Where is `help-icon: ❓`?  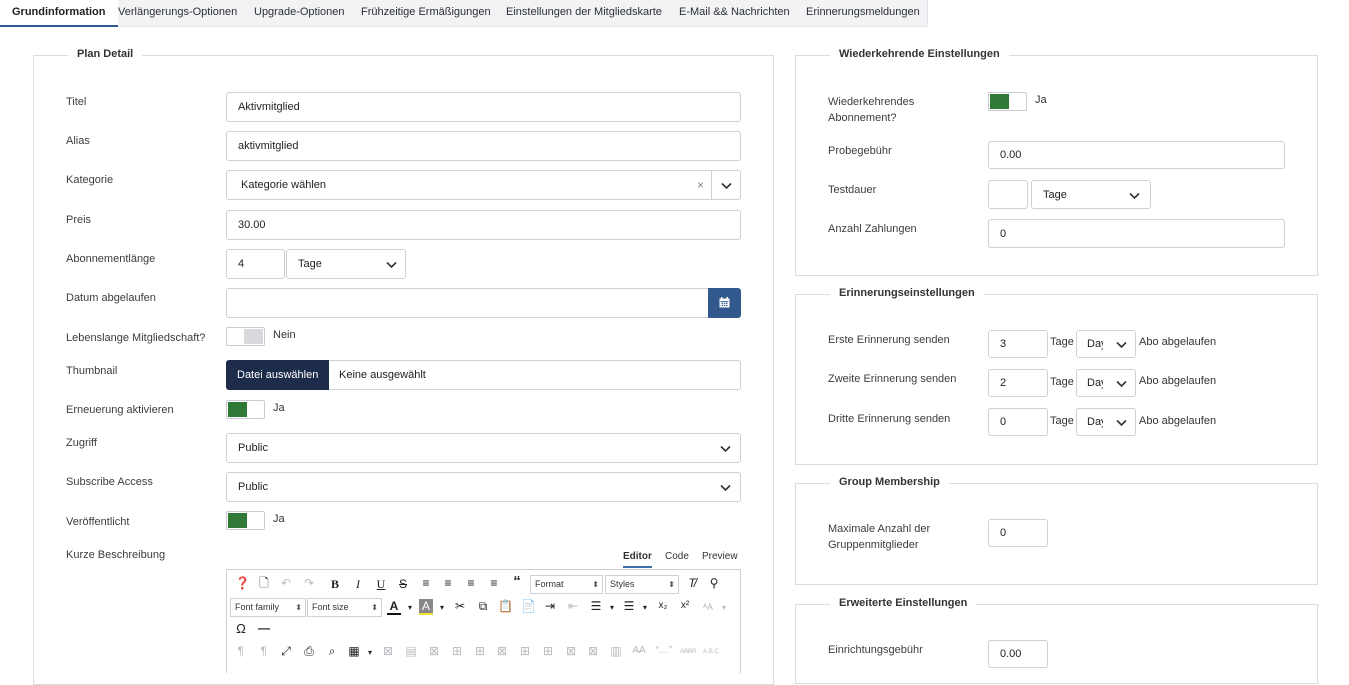 help-icon: ❓ is located at coordinates (242, 583).